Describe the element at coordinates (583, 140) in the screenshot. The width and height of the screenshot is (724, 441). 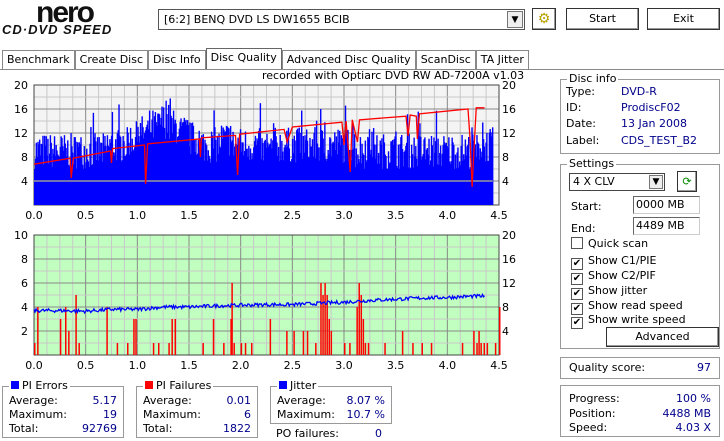
I see `label-label: Label:` at that location.